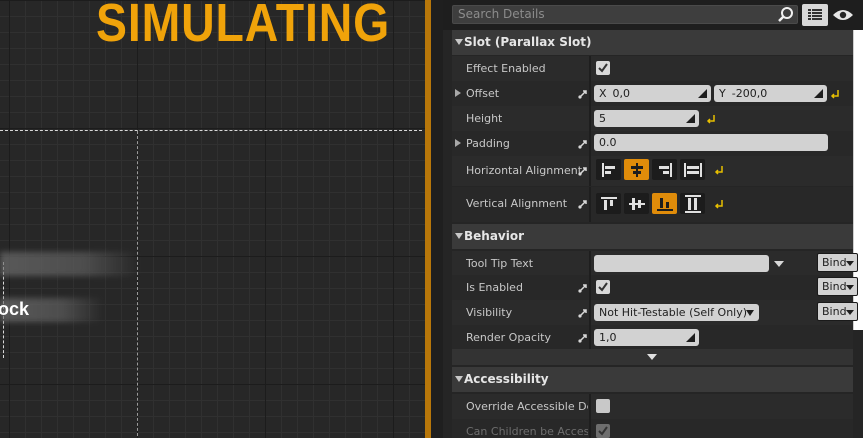 The width and height of the screenshot is (863, 438). I want to click on property-label: Horizontal Alignment, so click(524, 170).